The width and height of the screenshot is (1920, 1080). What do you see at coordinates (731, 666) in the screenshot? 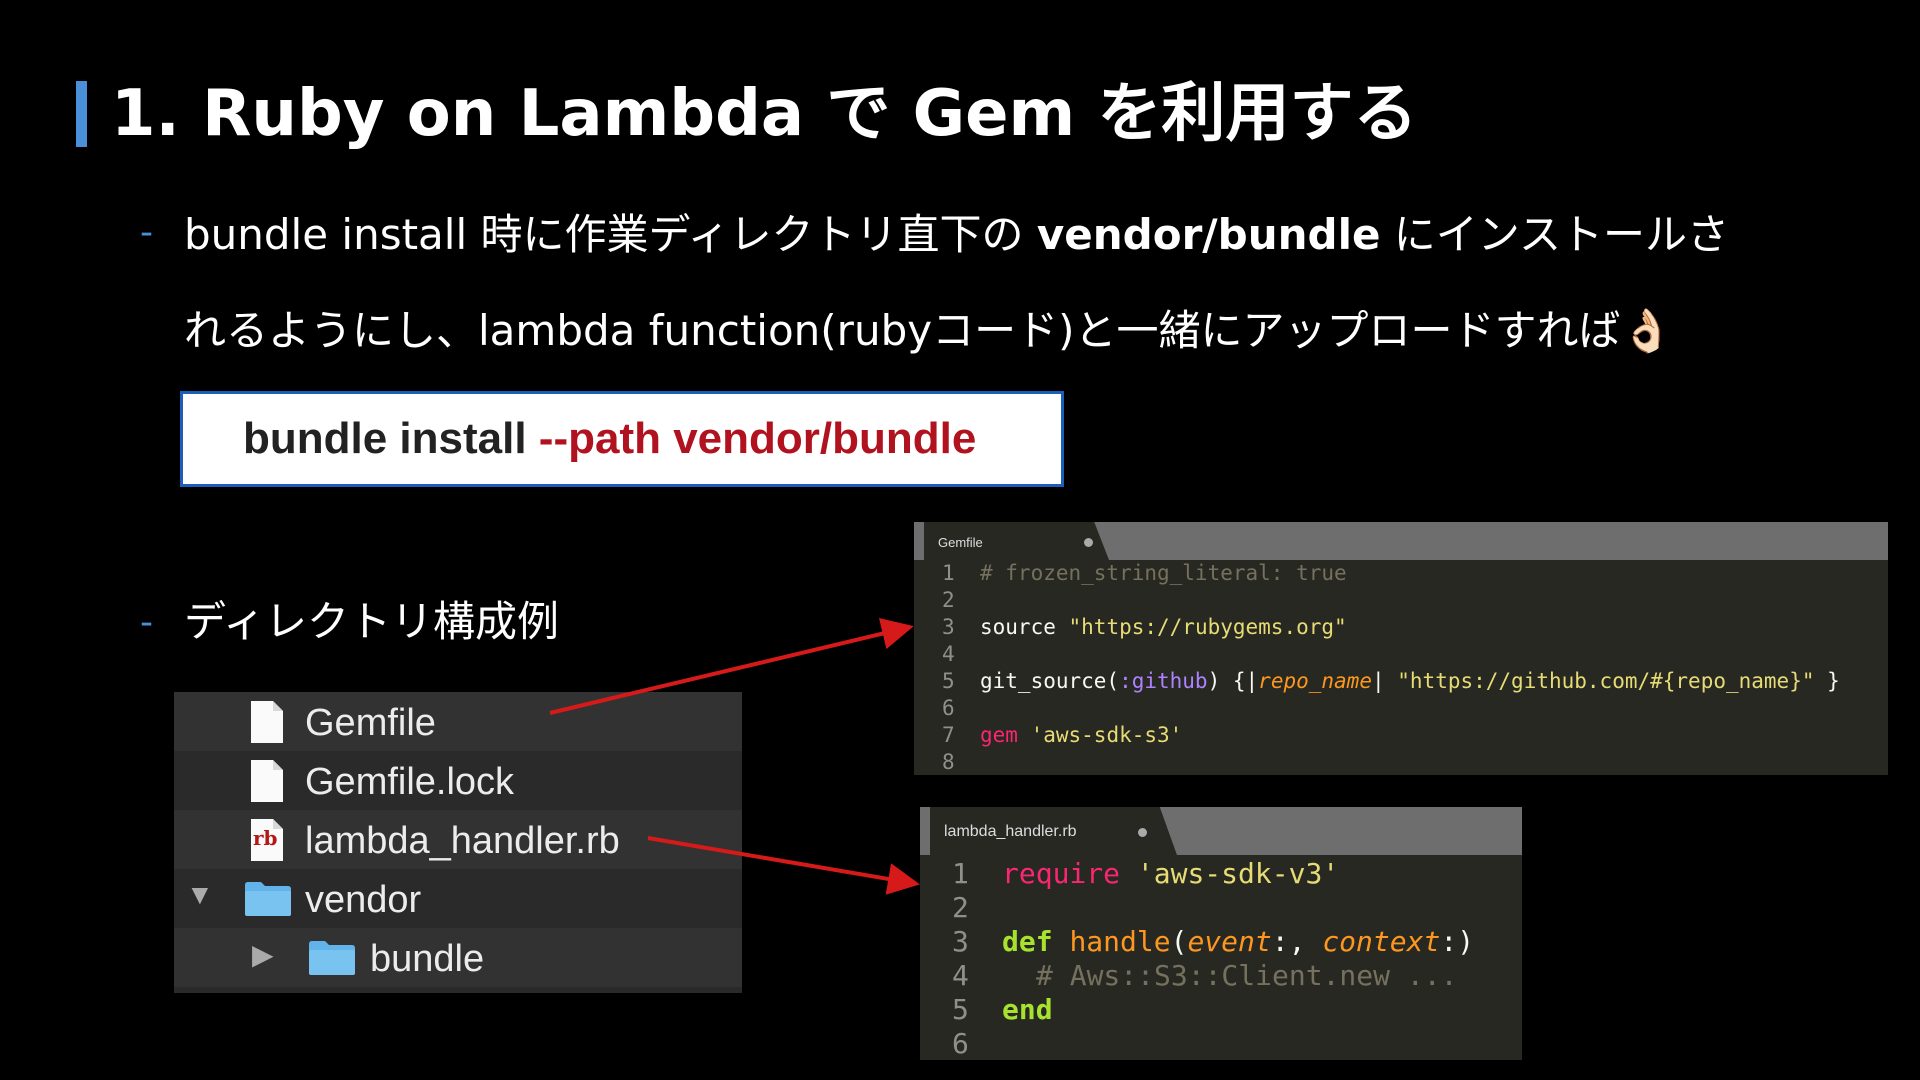
I see `arrow-gemfile` at bounding box center [731, 666].